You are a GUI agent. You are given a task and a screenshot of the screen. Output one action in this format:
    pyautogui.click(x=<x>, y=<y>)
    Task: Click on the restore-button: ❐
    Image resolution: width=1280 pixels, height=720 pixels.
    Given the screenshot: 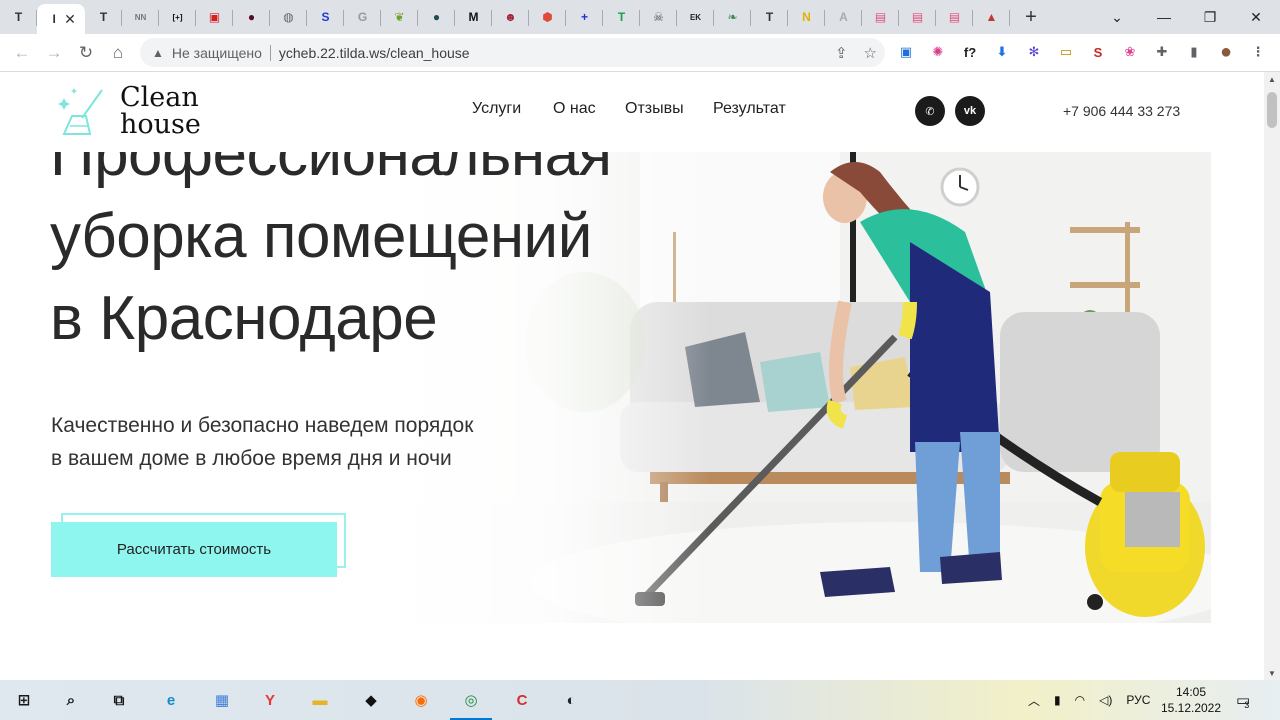 What is the action you would take?
    pyautogui.click(x=1210, y=17)
    